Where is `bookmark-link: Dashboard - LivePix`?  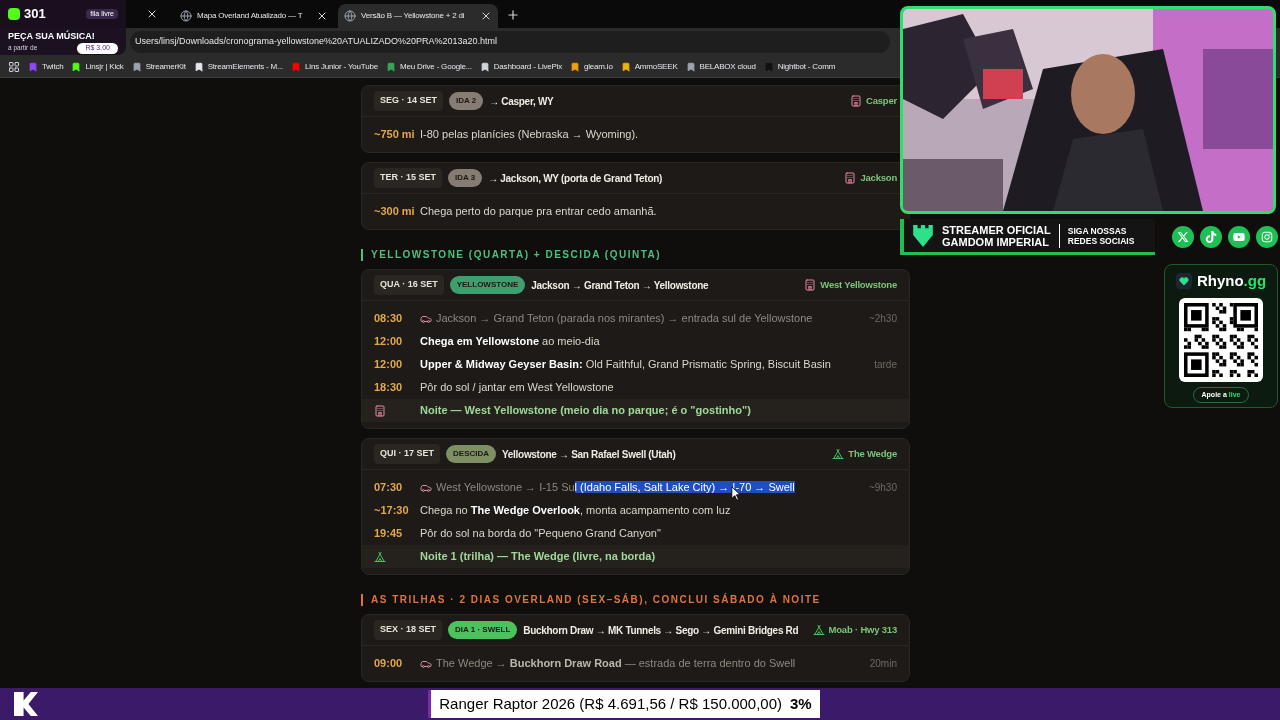 bookmark-link: Dashboard - LivePix is located at coordinates (521, 66).